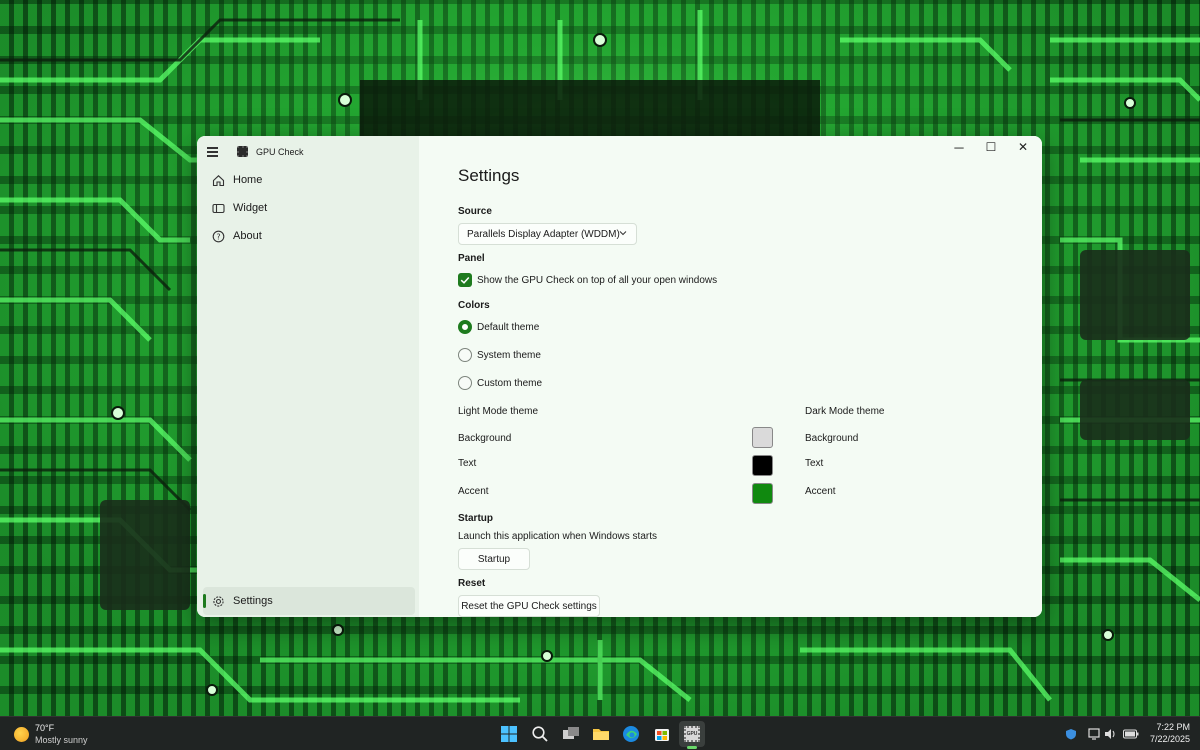  Describe the element at coordinates (473, 491) in the screenshot. I see `light-accent-label: Accent` at that location.